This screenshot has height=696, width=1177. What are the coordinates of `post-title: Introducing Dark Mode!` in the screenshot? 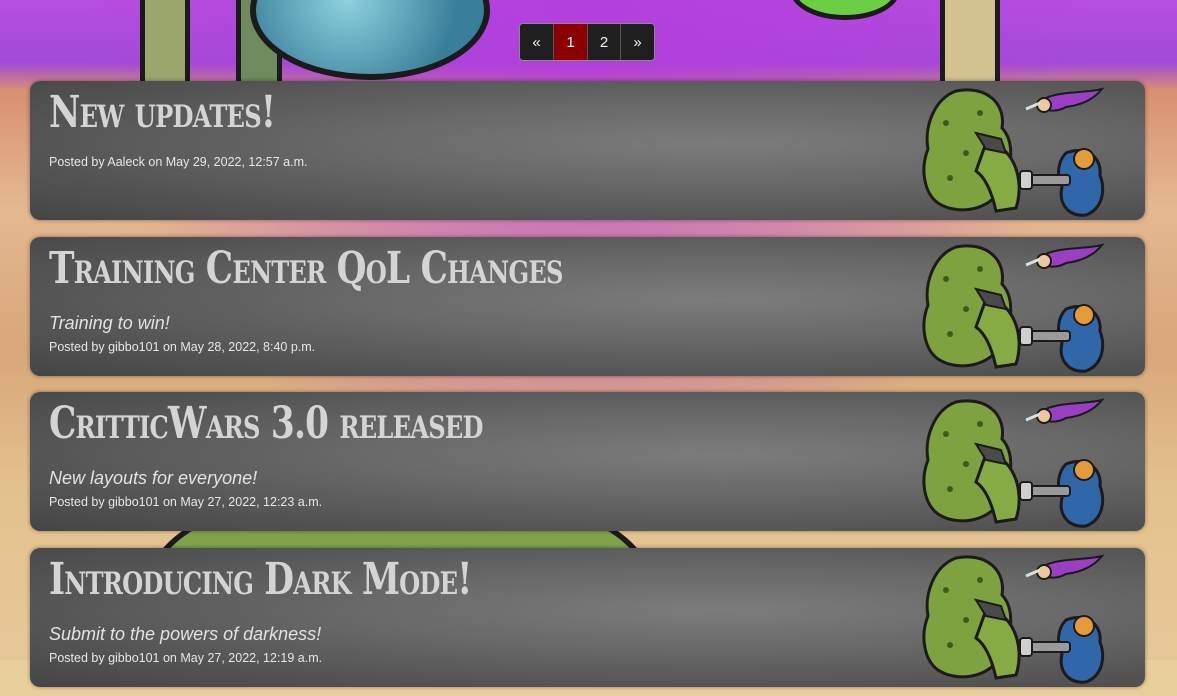 It's located at (260, 579).